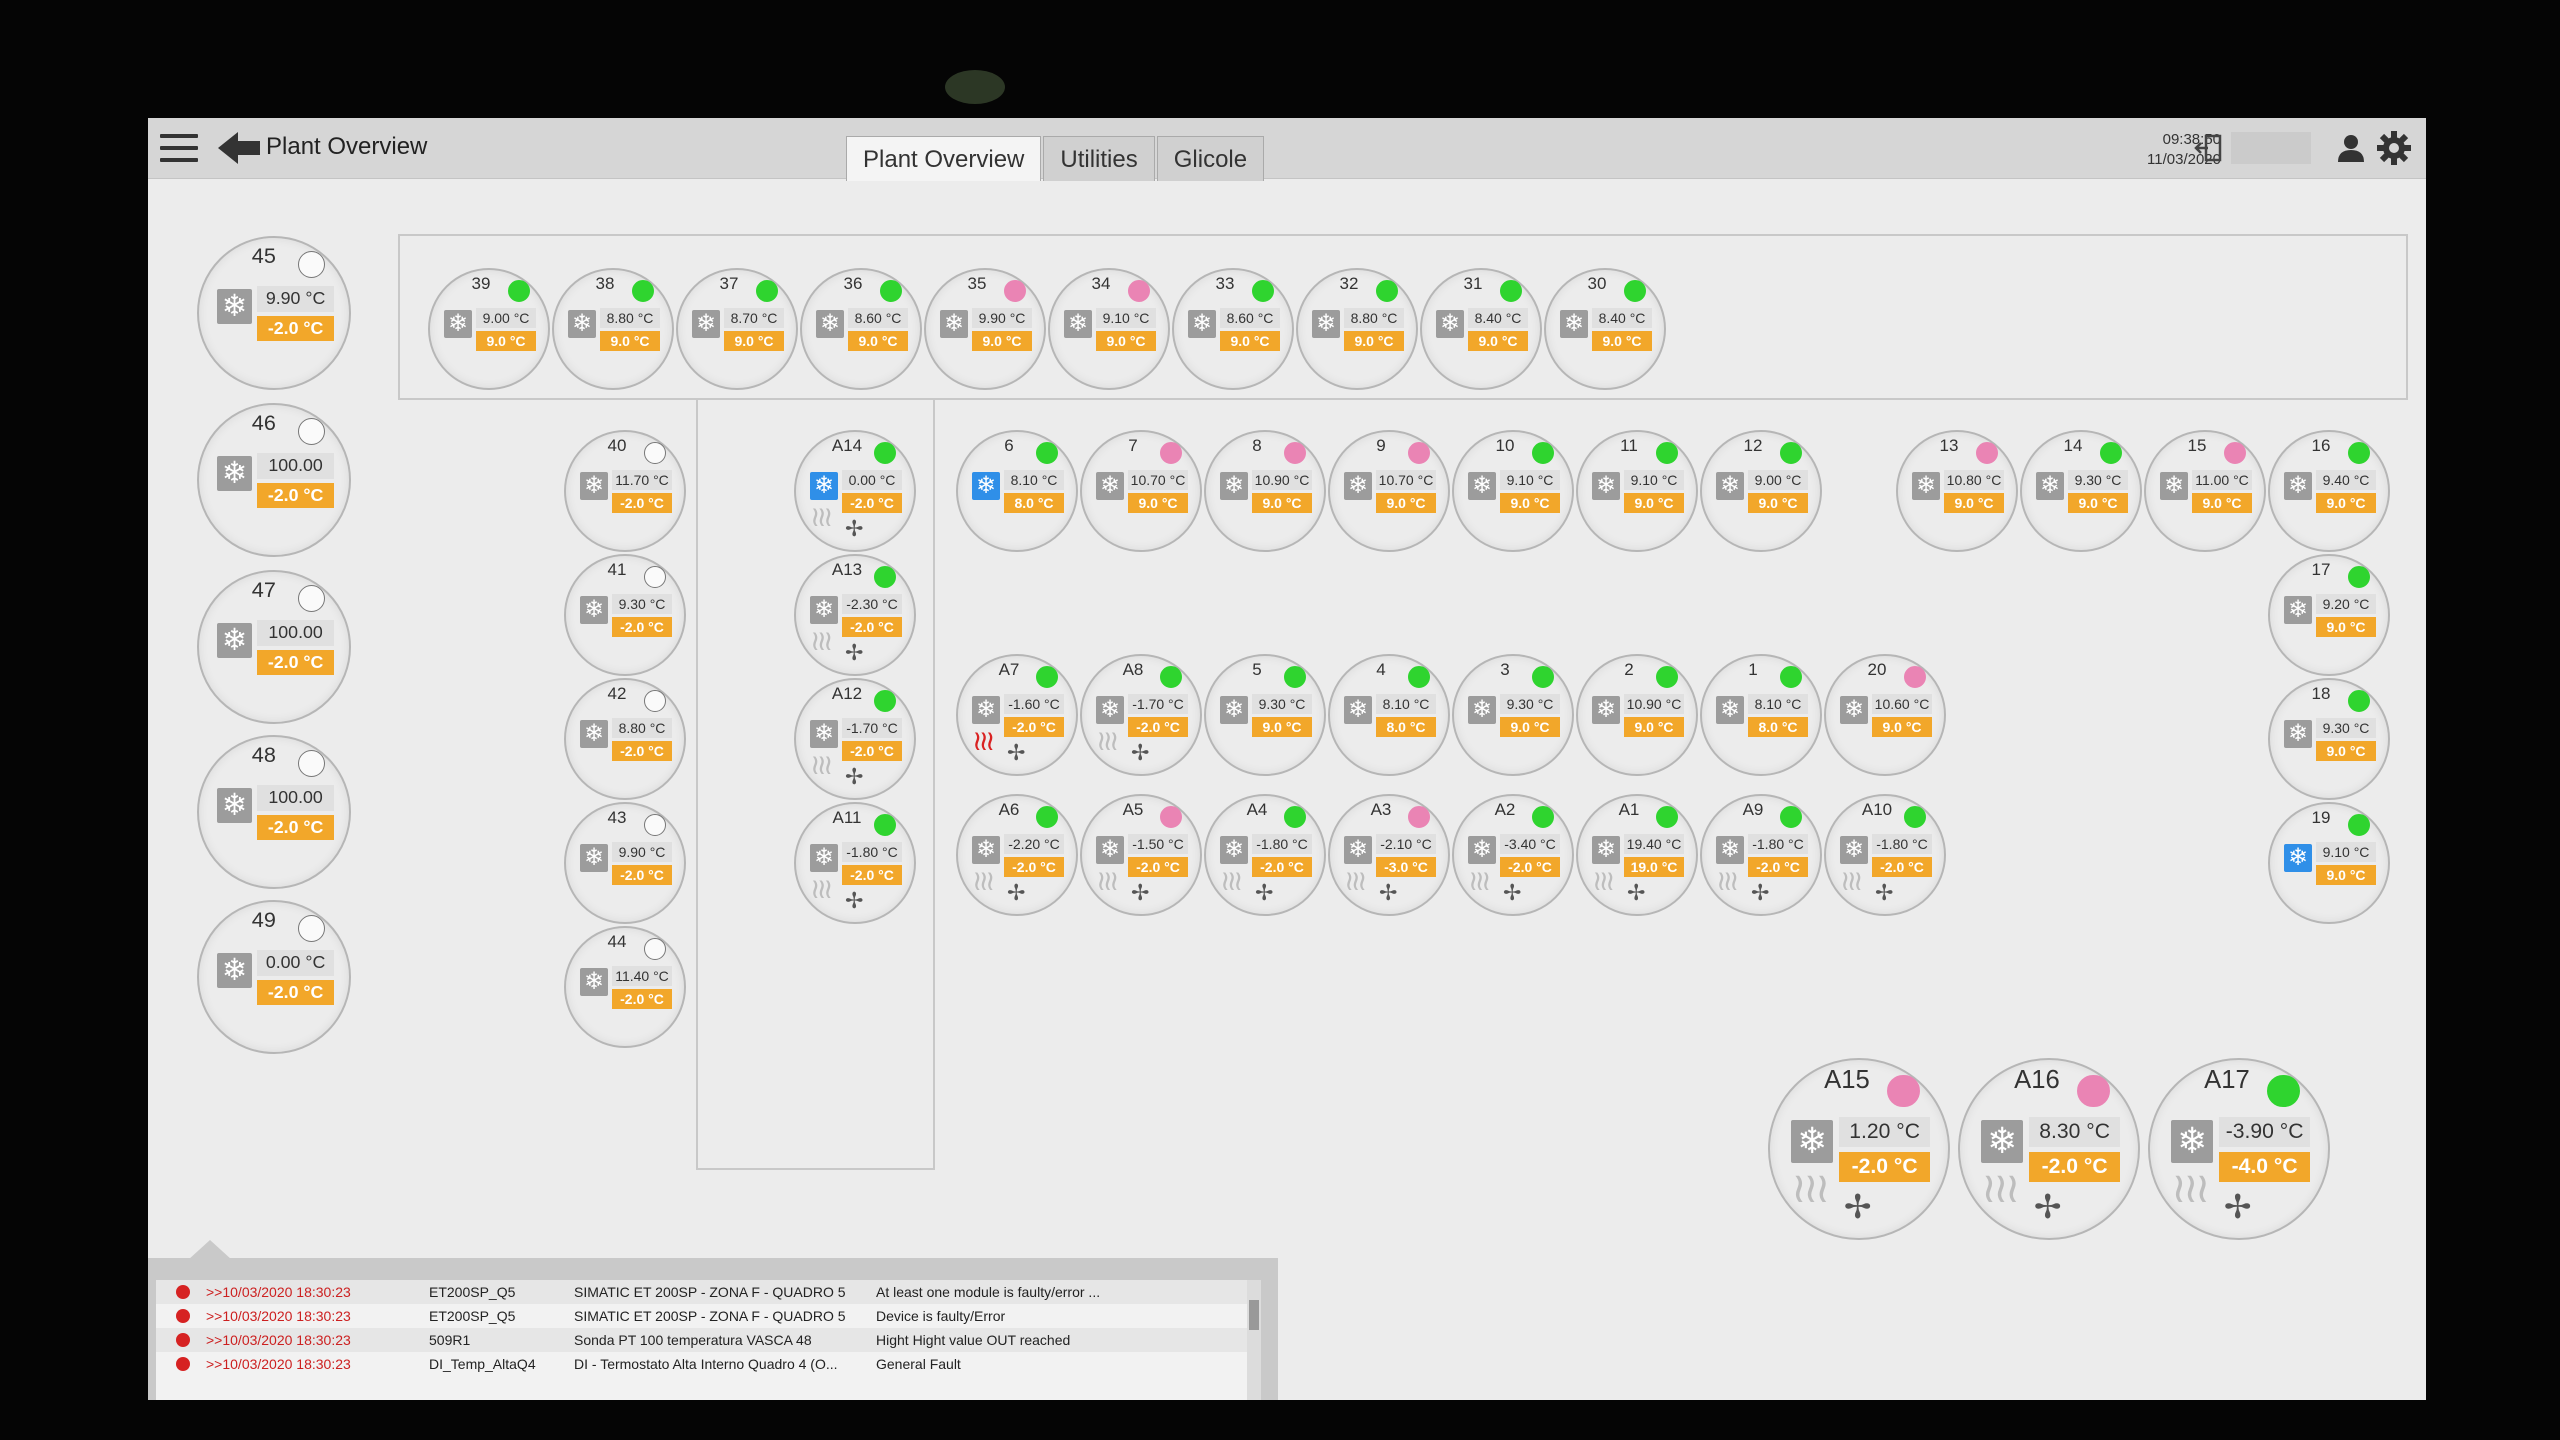 This screenshot has height=1440, width=2560. Describe the element at coordinates (855, 863) in the screenshot. I see `unit-a11: A11 ❄ -1.80 °C -2.0 °C ≀≀≀ ✢` at that location.